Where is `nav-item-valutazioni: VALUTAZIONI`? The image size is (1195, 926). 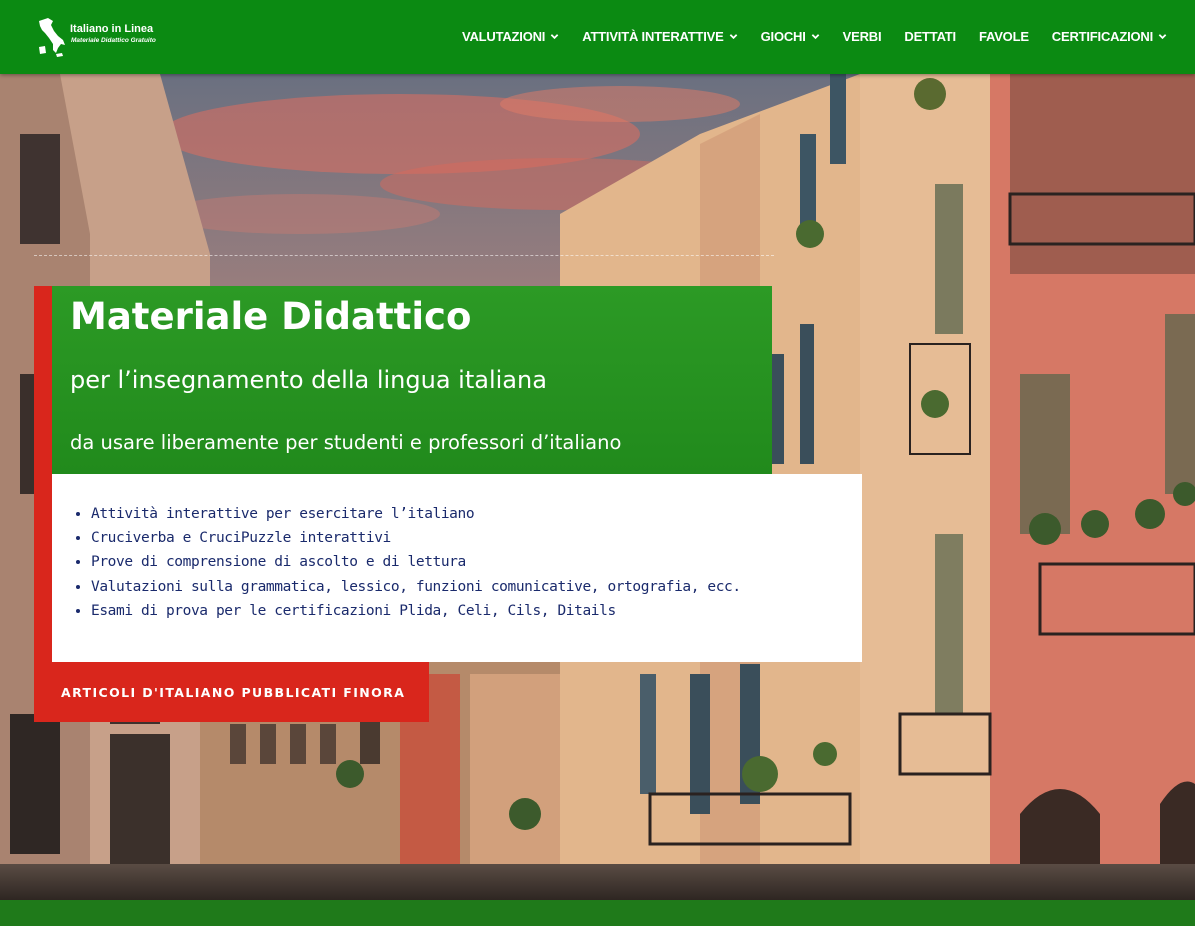
nav-item-valutazioni: VALUTAZIONI is located at coordinates (510, 36).